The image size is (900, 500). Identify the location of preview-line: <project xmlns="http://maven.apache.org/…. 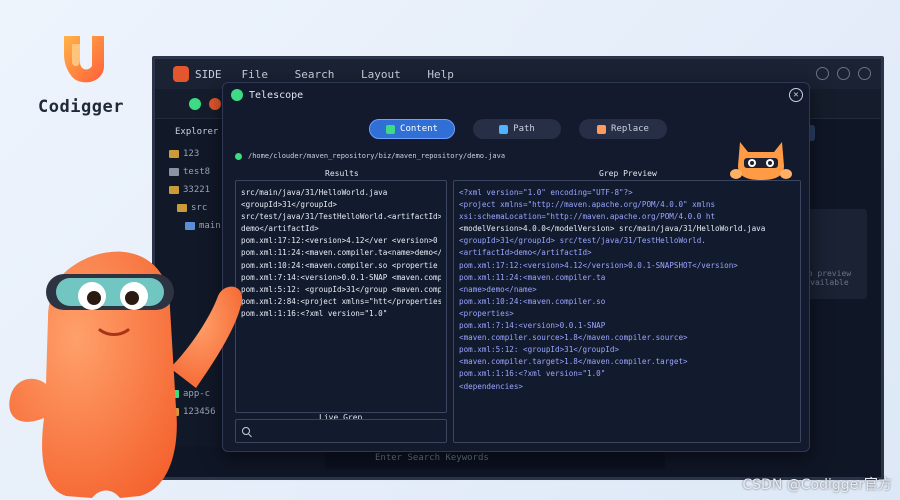
(587, 205).